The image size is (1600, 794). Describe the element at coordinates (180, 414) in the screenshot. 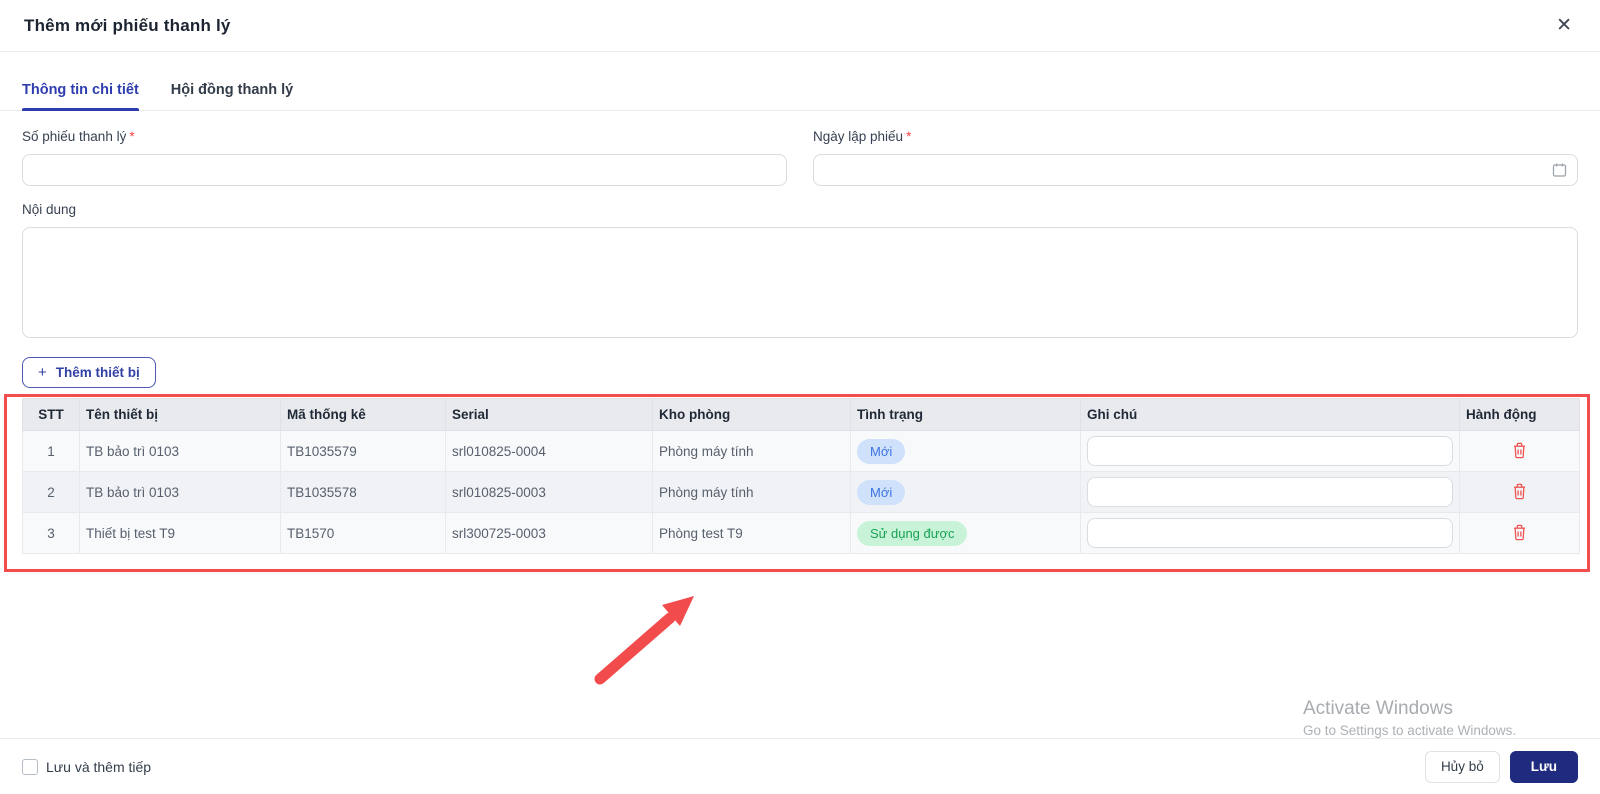

I see `col-header-ten-thiet-bi: Tên thiết bị` at that location.